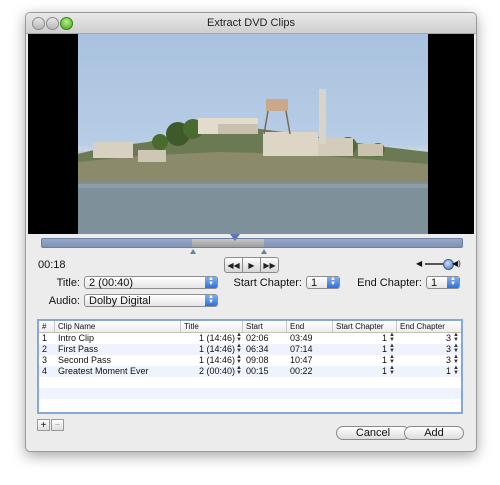 This screenshot has height=485, width=500. I want to click on timeline-scrubber, so click(252, 244).